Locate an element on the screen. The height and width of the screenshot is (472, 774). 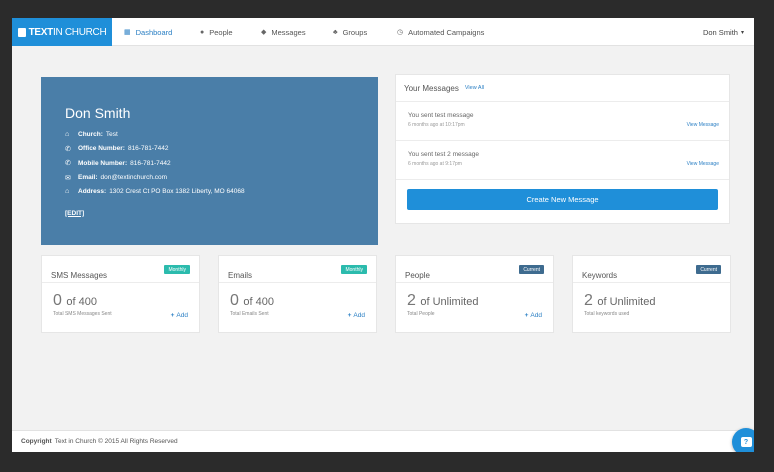
nav-label: Groups is located at coordinates (355, 32).